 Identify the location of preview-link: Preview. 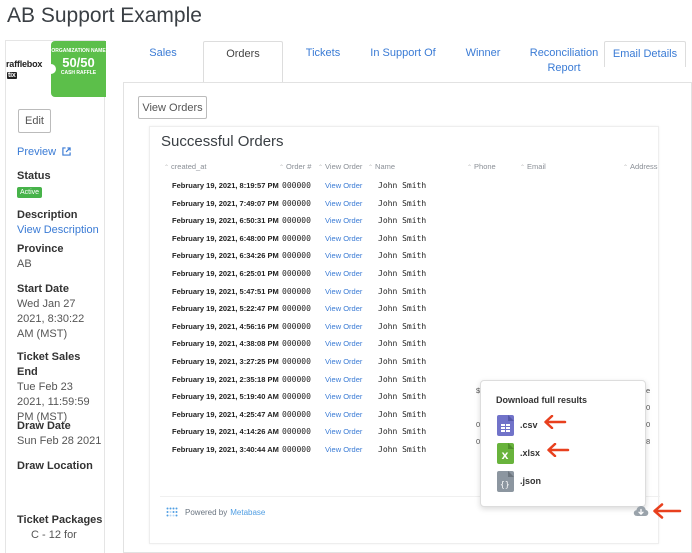
(44, 152).